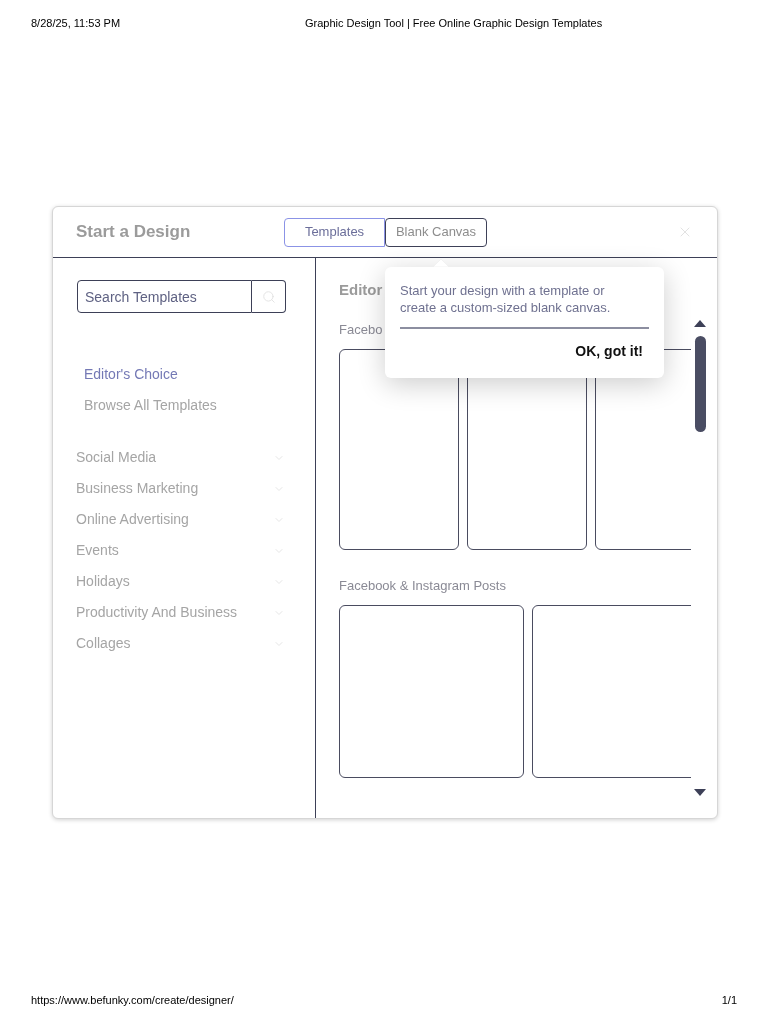  Describe the element at coordinates (506, 299) in the screenshot. I see `popover-message: Start your design with a template or create a custom-sized blank canvas.` at that location.